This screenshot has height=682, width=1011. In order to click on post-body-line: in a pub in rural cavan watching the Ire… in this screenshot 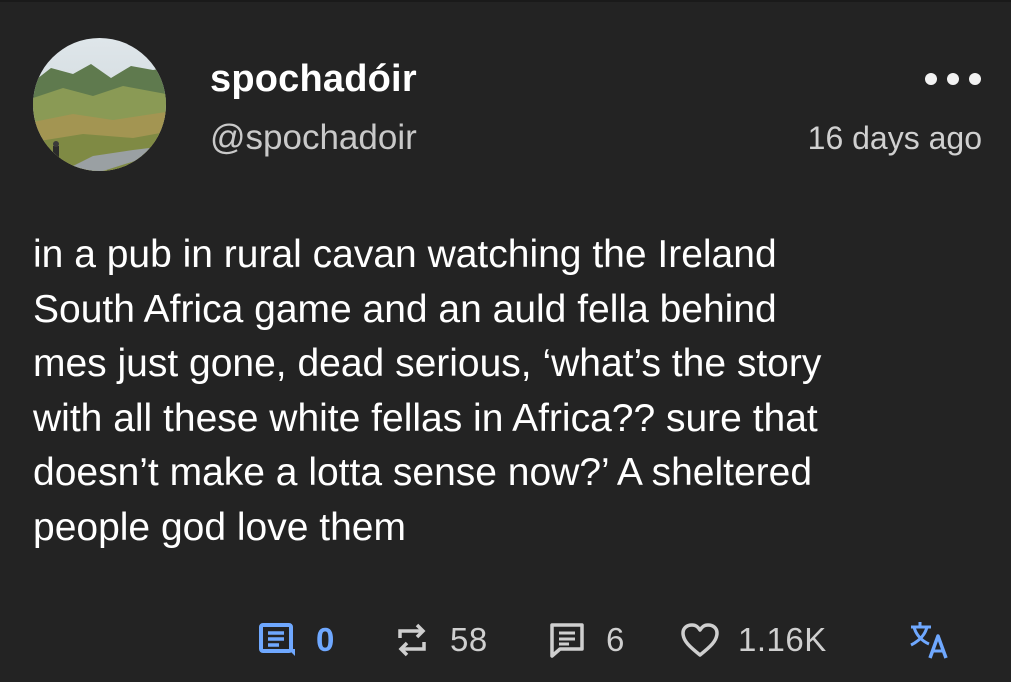, I will do `click(405, 254)`.